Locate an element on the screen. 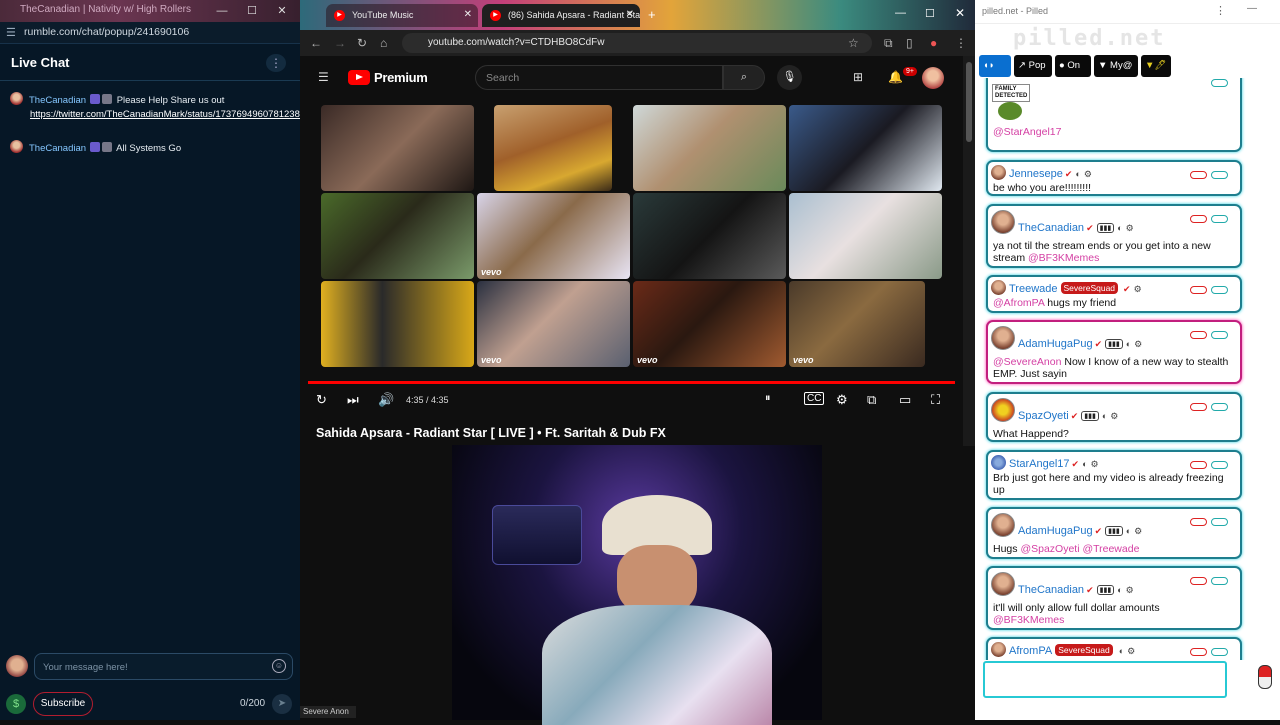 The height and width of the screenshot is (725, 1280). extensions-icon: ⧉ is located at coordinates (888, 43).